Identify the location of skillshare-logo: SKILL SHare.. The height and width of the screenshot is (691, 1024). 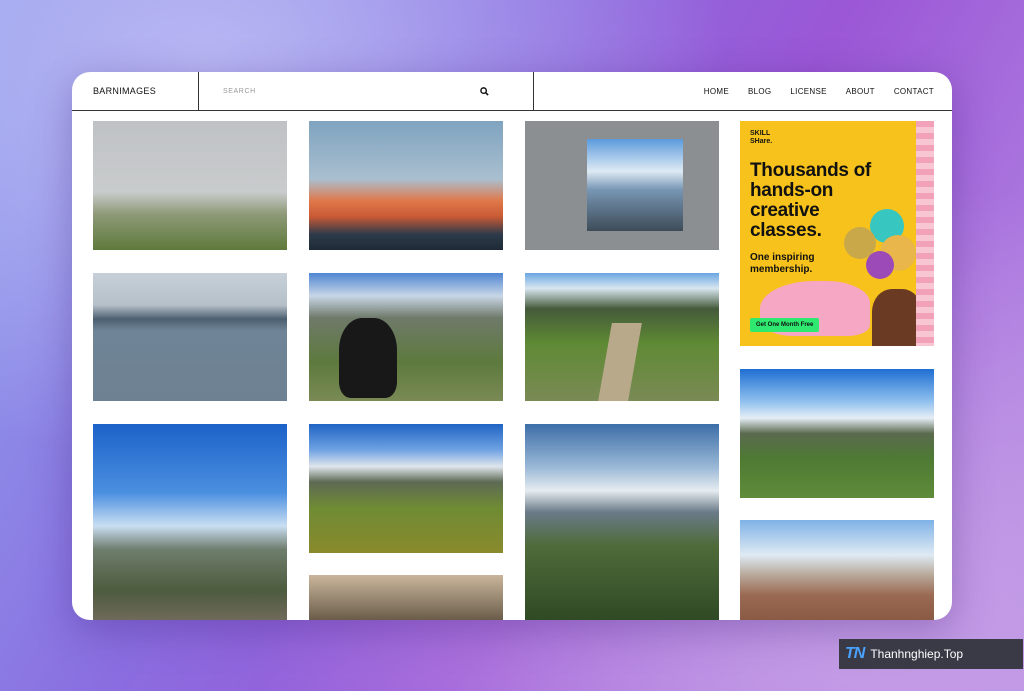
(761, 137).